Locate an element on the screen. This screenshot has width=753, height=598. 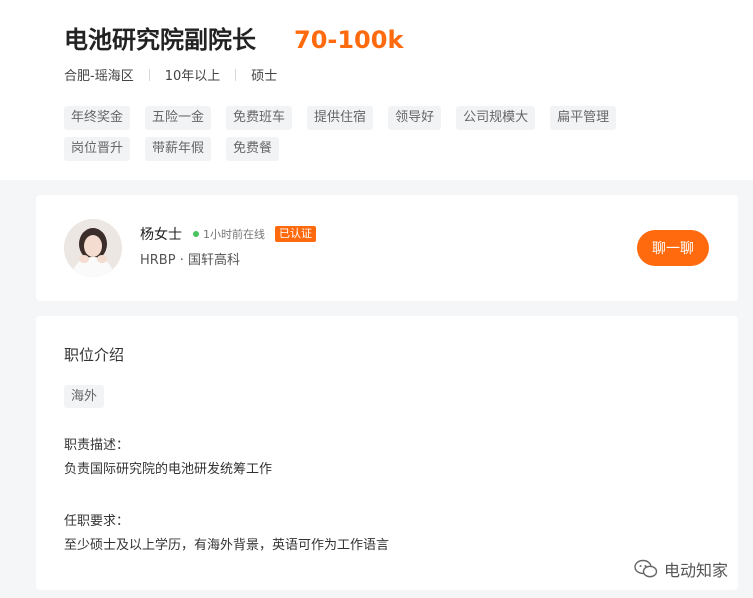
salary: 70-100k is located at coordinates (349, 40).